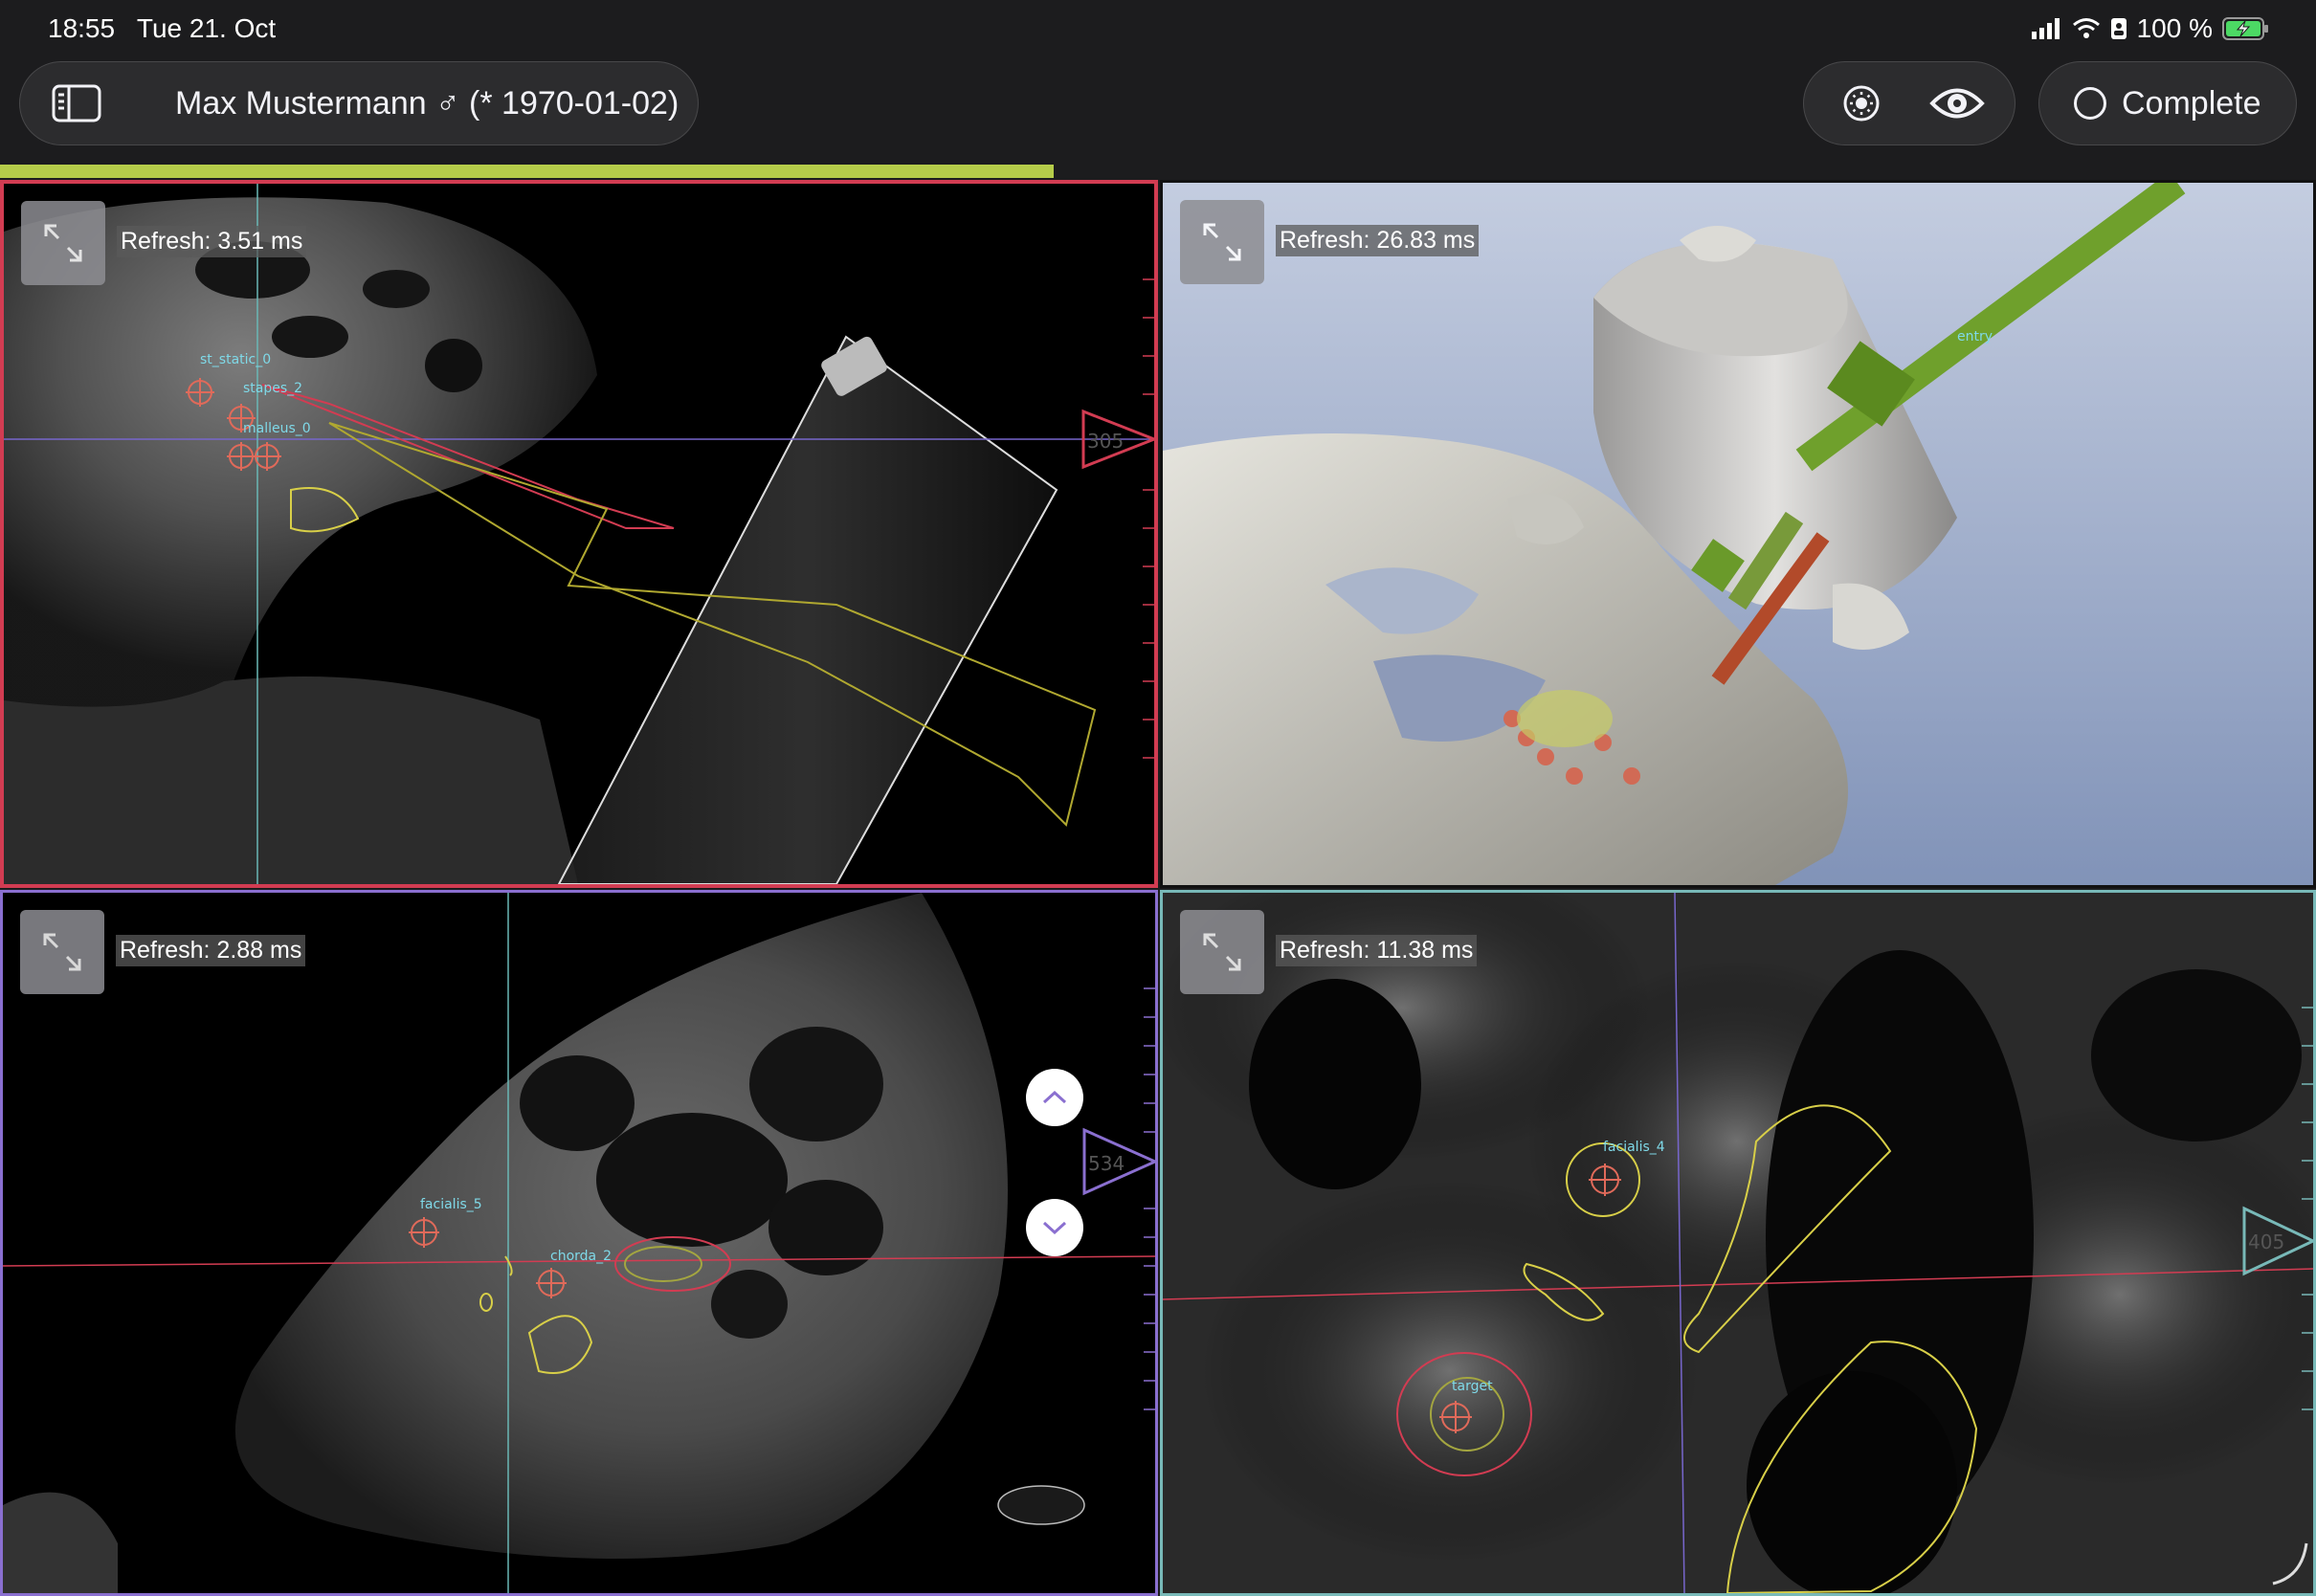  What do you see at coordinates (2090, 104) in the screenshot?
I see `circle-icon` at bounding box center [2090, 104].